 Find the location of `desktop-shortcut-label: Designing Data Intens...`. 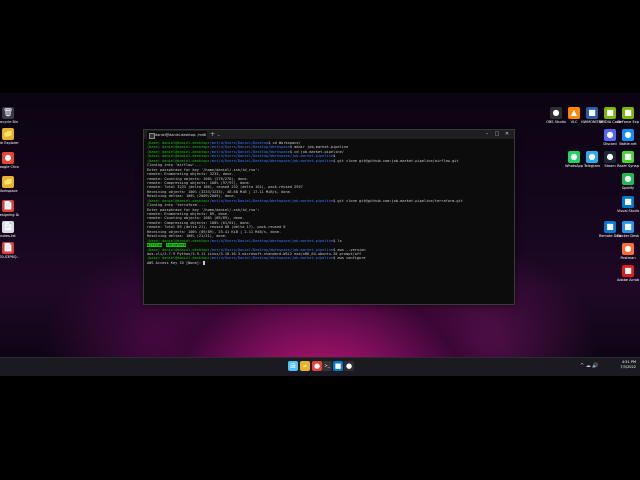

desktop-shortcut-label: Designing Data Intens... is located at coordinates (9, 215).